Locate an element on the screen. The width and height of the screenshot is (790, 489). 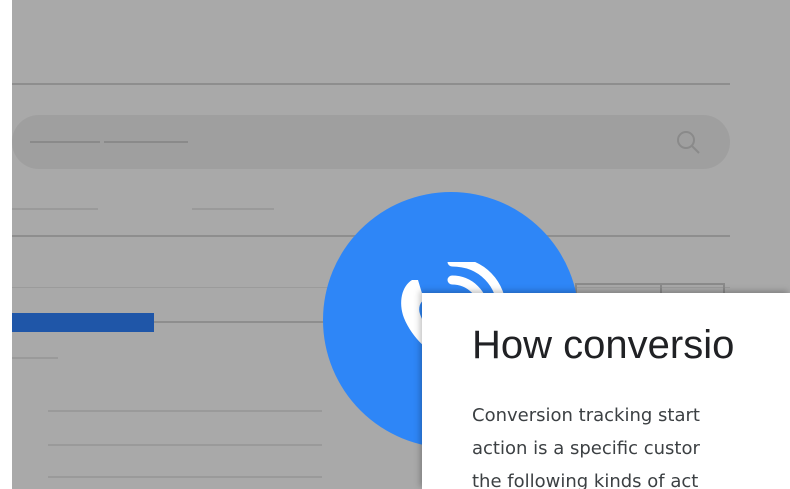
body-line: Conversion tracking start is located at coordinates (586, 415).